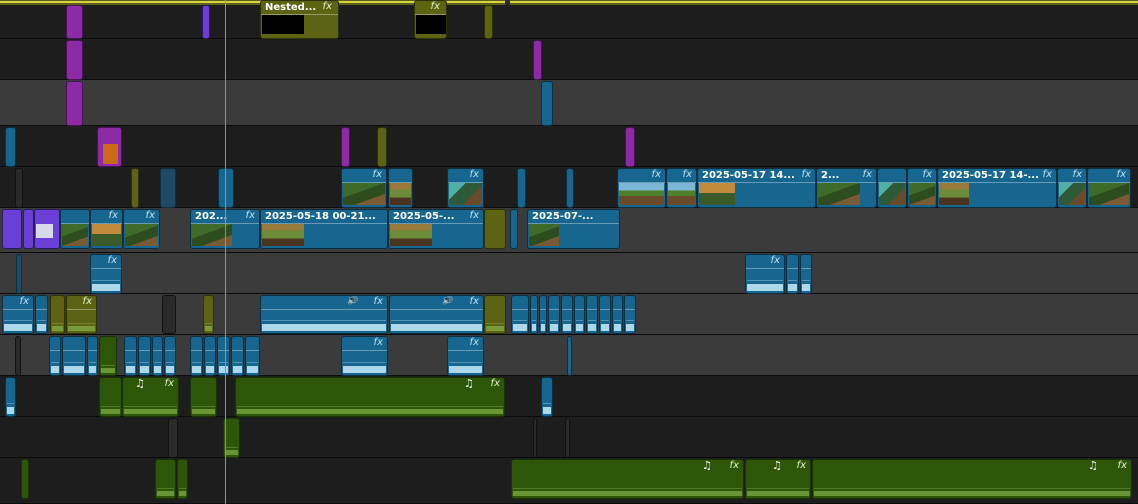 This screenshot has width=1138, height=504. I want to click on track-v1, so click(569, 273).